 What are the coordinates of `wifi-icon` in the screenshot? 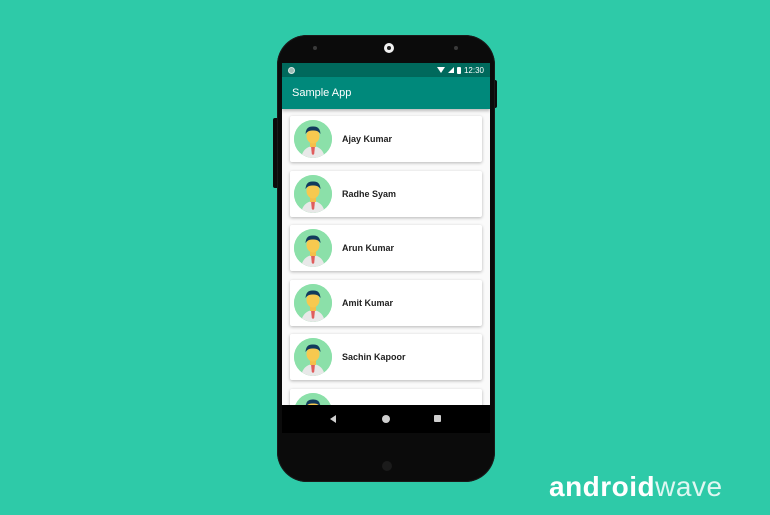 It's located at (440, 70).